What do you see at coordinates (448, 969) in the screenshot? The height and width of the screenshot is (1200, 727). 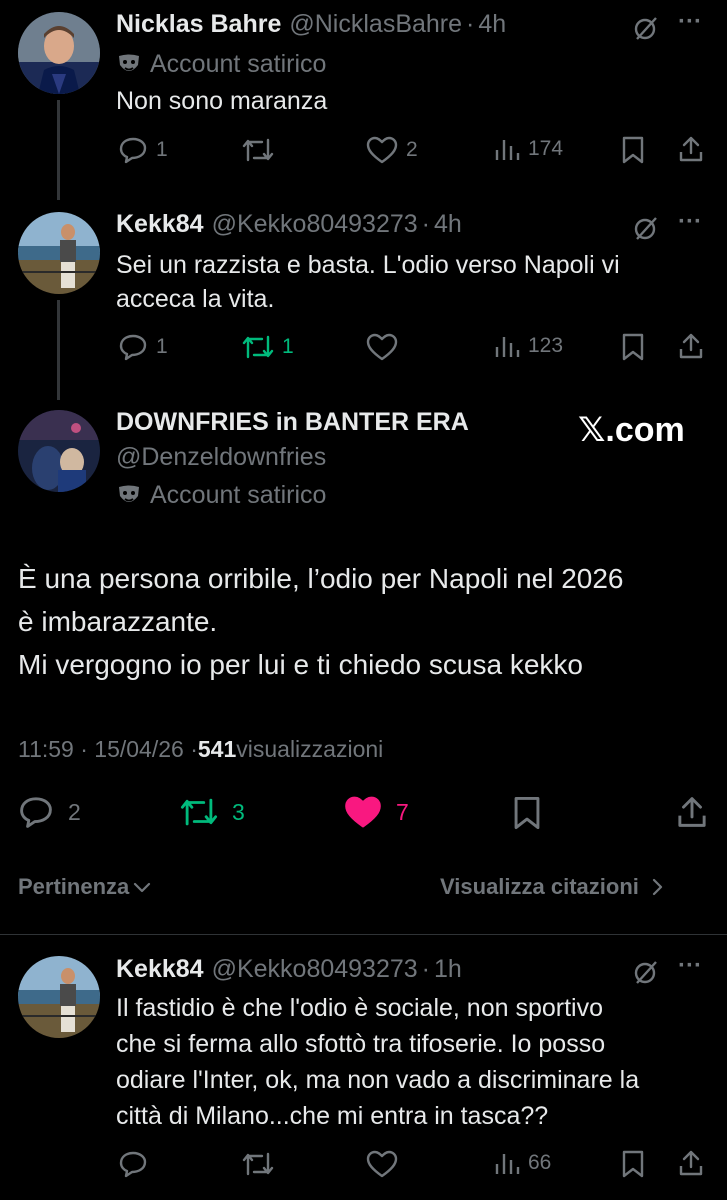 I see `timestamp: 1h` at bounding box center [448, 969].